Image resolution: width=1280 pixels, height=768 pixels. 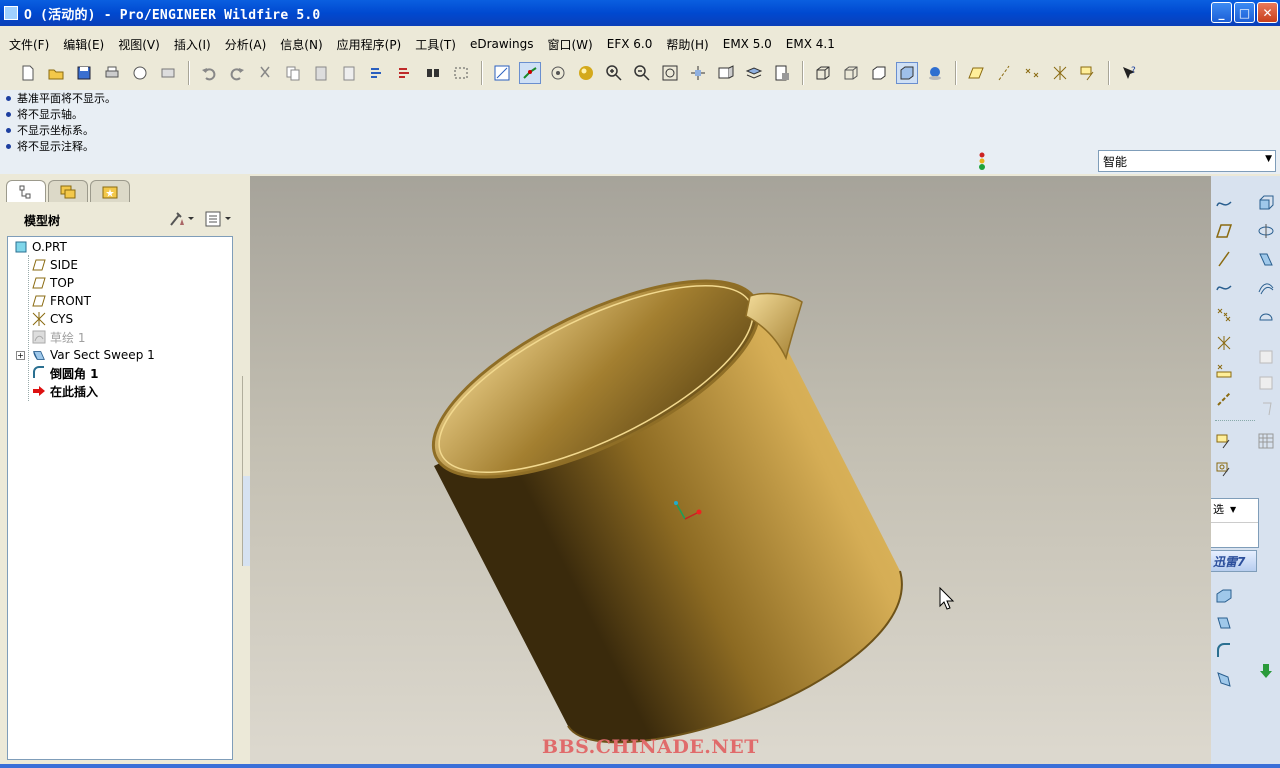 I want to click on menu-help: 帮助(H), so click(x=687, y=44).